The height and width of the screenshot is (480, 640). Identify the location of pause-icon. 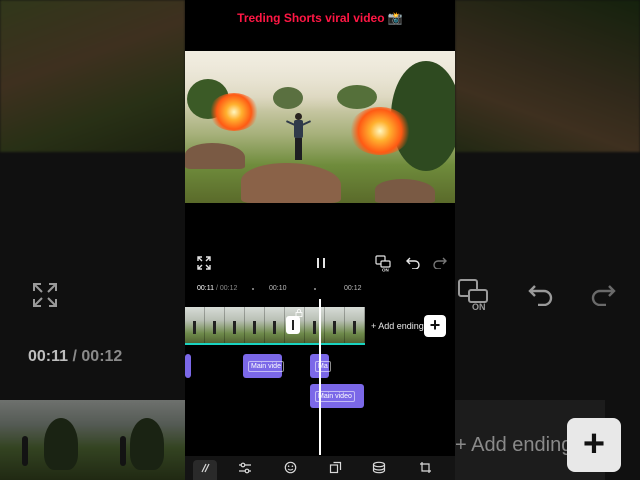
(321, 264).